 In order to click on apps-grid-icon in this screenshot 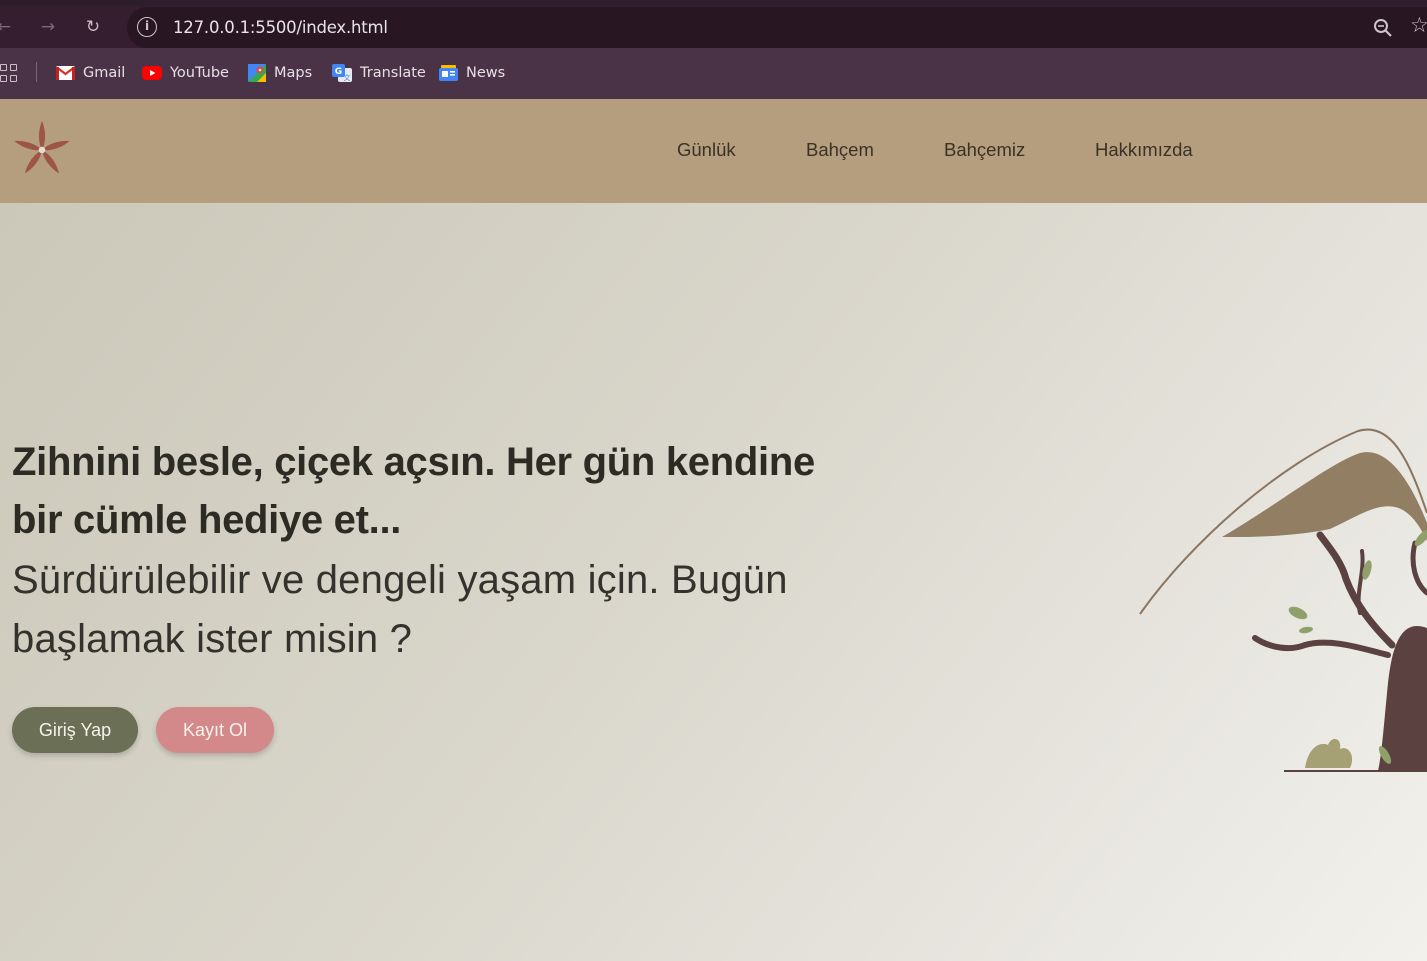, I will do `click(9, 73)`.